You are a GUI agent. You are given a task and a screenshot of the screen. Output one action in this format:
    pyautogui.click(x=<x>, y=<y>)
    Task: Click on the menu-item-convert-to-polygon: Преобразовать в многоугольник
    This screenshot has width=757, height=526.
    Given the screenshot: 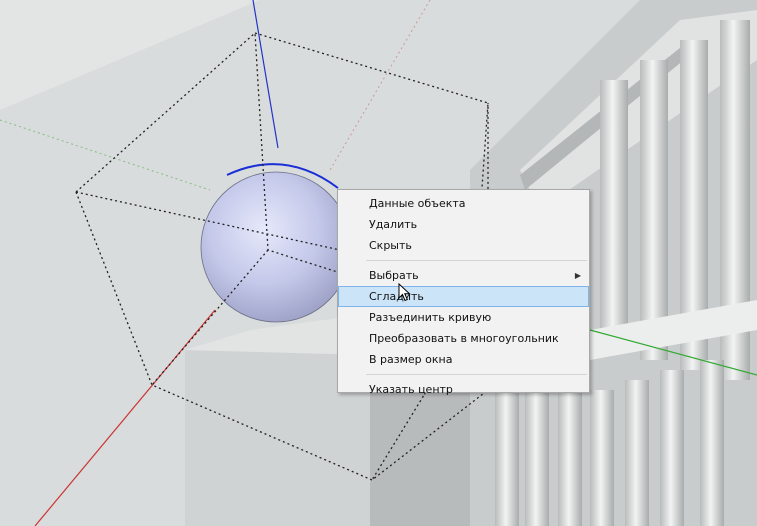 What is the action you would take?
    pyautogui.click(x=463, y=338)
    